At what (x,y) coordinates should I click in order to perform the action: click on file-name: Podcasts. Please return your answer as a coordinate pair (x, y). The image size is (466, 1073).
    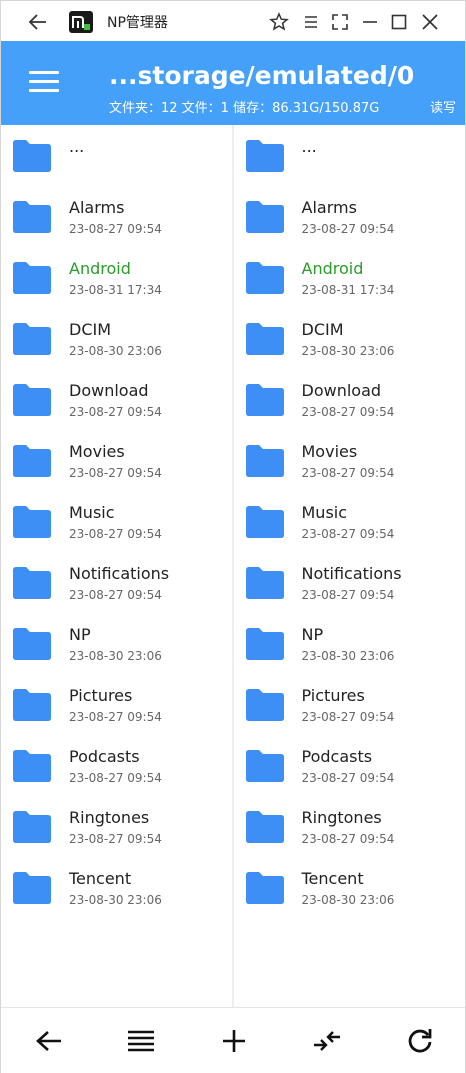
    Looking at the image, I should click on (337, 756).